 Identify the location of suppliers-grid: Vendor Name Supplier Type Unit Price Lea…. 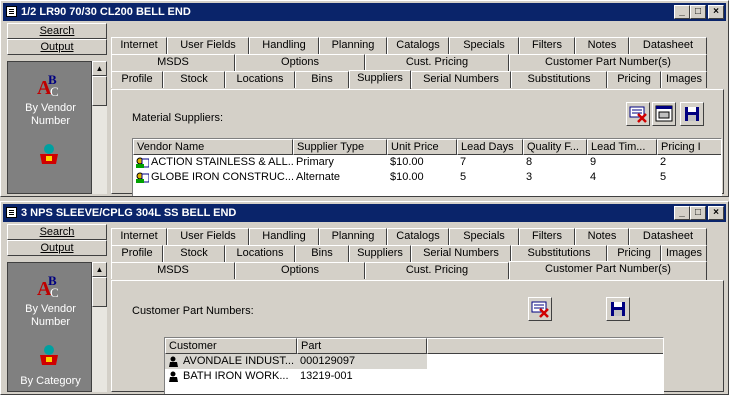
(427, 167).